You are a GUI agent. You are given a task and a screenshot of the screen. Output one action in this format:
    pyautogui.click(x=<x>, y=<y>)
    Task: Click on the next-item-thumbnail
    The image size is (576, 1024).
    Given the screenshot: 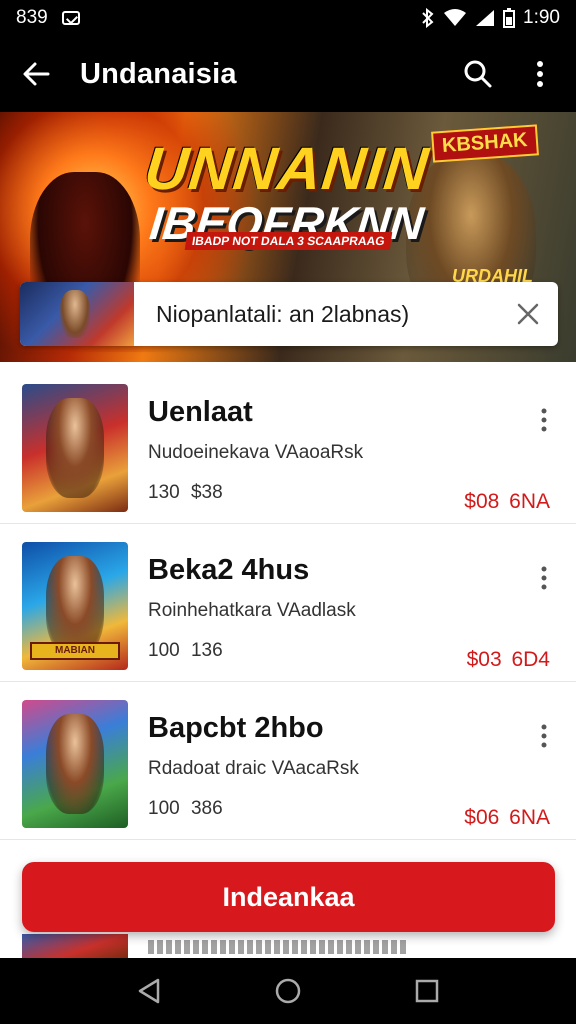 What is the action you would take?
    pyautogui.click(x=75, y=946)
    